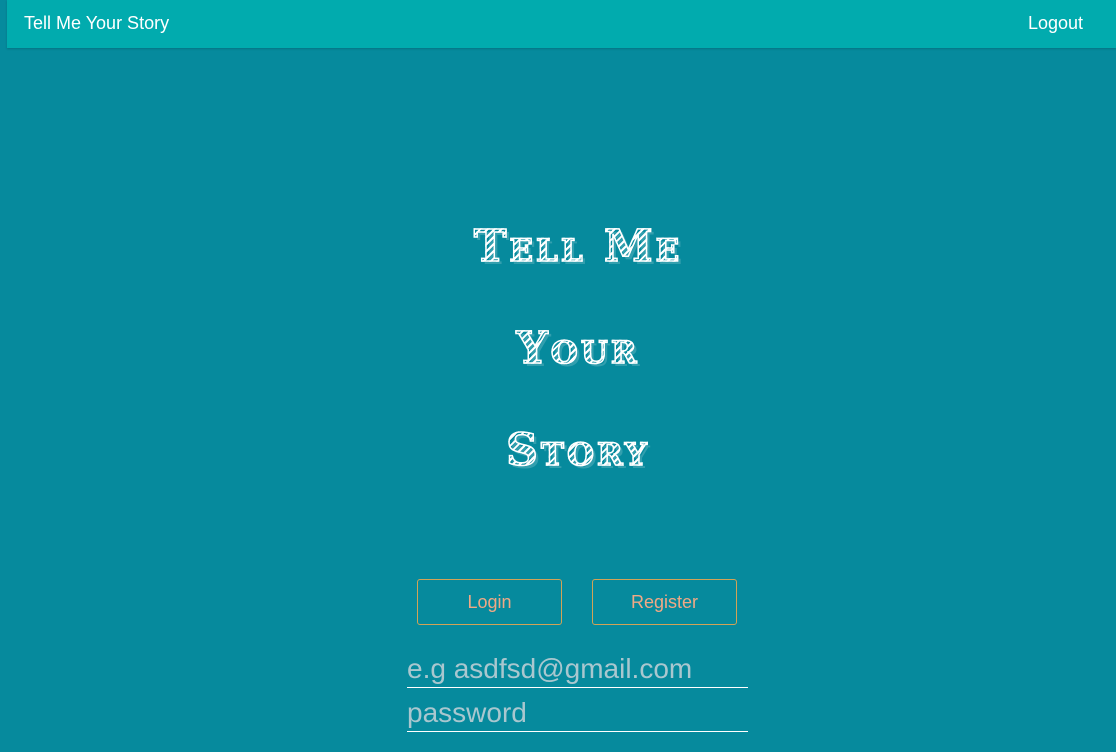 This screenshot has height=752, width=1116. I want to click on hero-title-line-1: Tell Me, so click(578, 247).